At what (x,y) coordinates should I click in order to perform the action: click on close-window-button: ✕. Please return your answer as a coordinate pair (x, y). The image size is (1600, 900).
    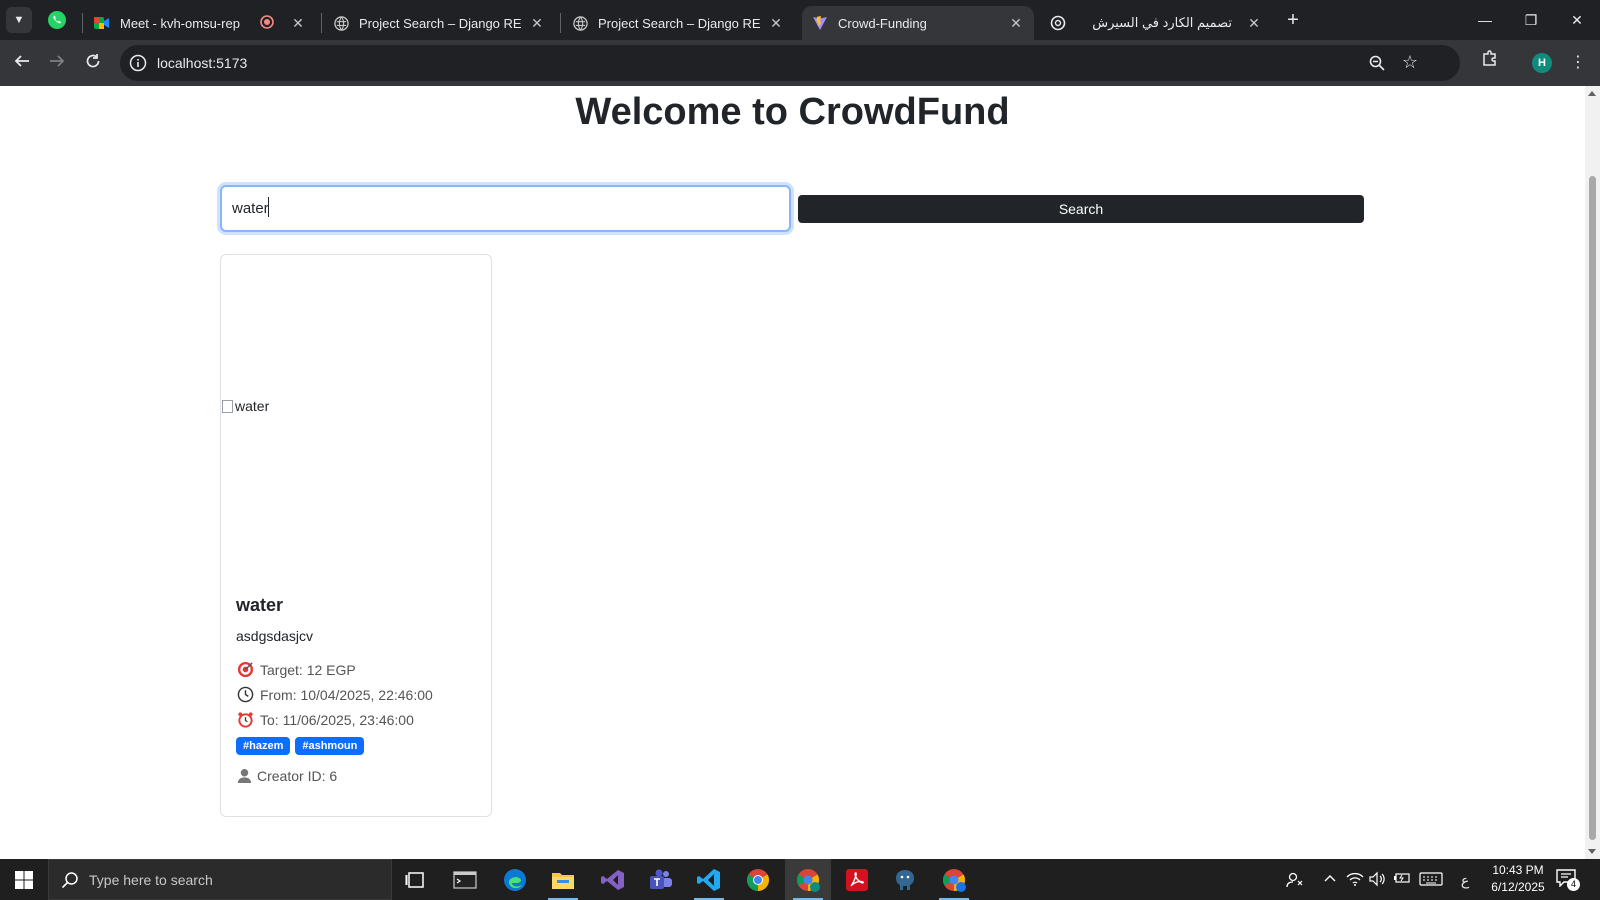
    Looking at the image, I should click on (1577, 20).